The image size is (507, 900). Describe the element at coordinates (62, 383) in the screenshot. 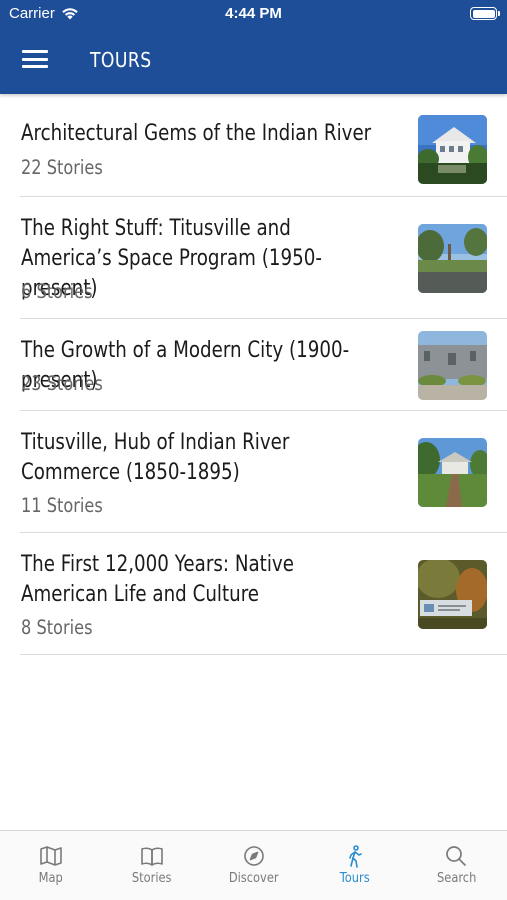

I see `tour-story-count: 23 Stories` at that location.